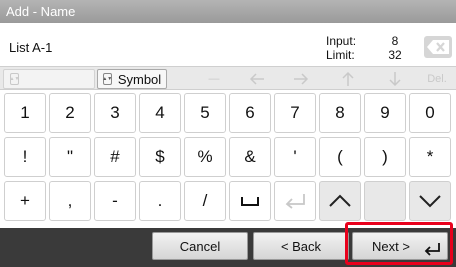 Image resolution: width=456 pixels, height=267 pixels. I want to click on key-enter, so click(295, 201).